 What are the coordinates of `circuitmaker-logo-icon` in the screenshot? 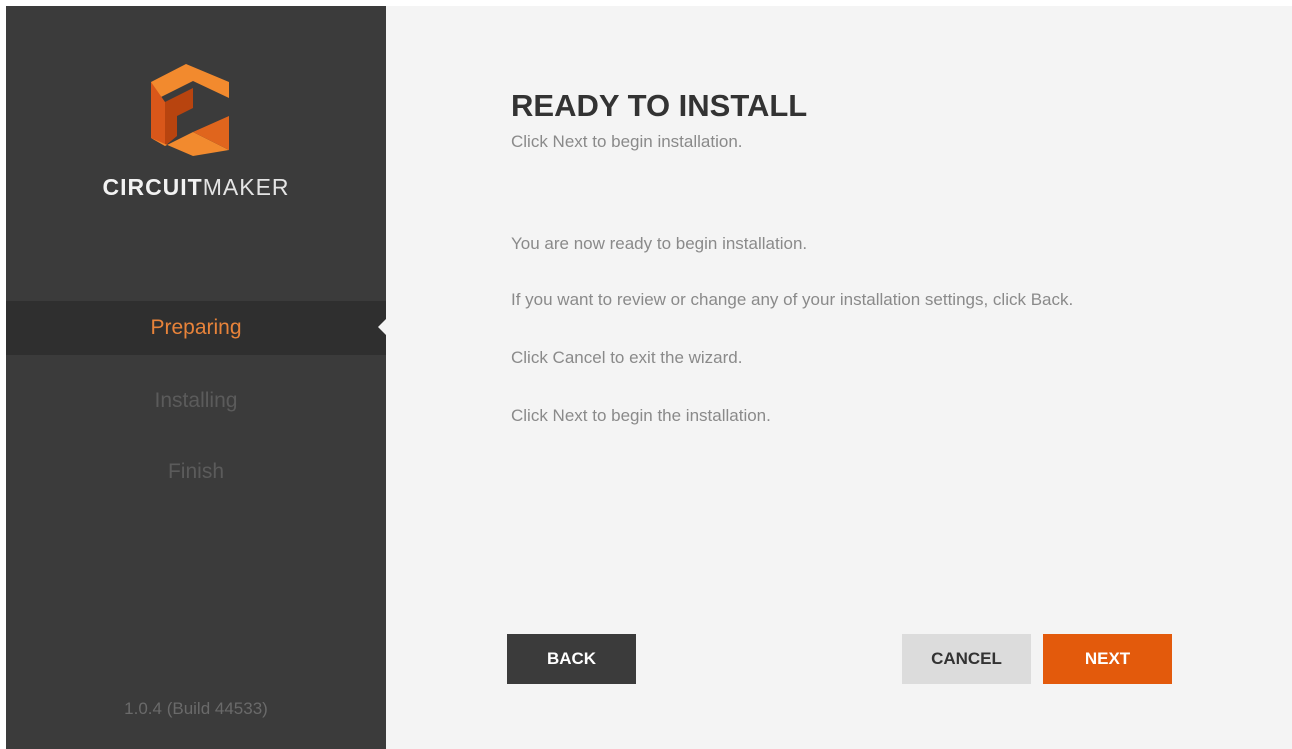 It's located at (190, 110).